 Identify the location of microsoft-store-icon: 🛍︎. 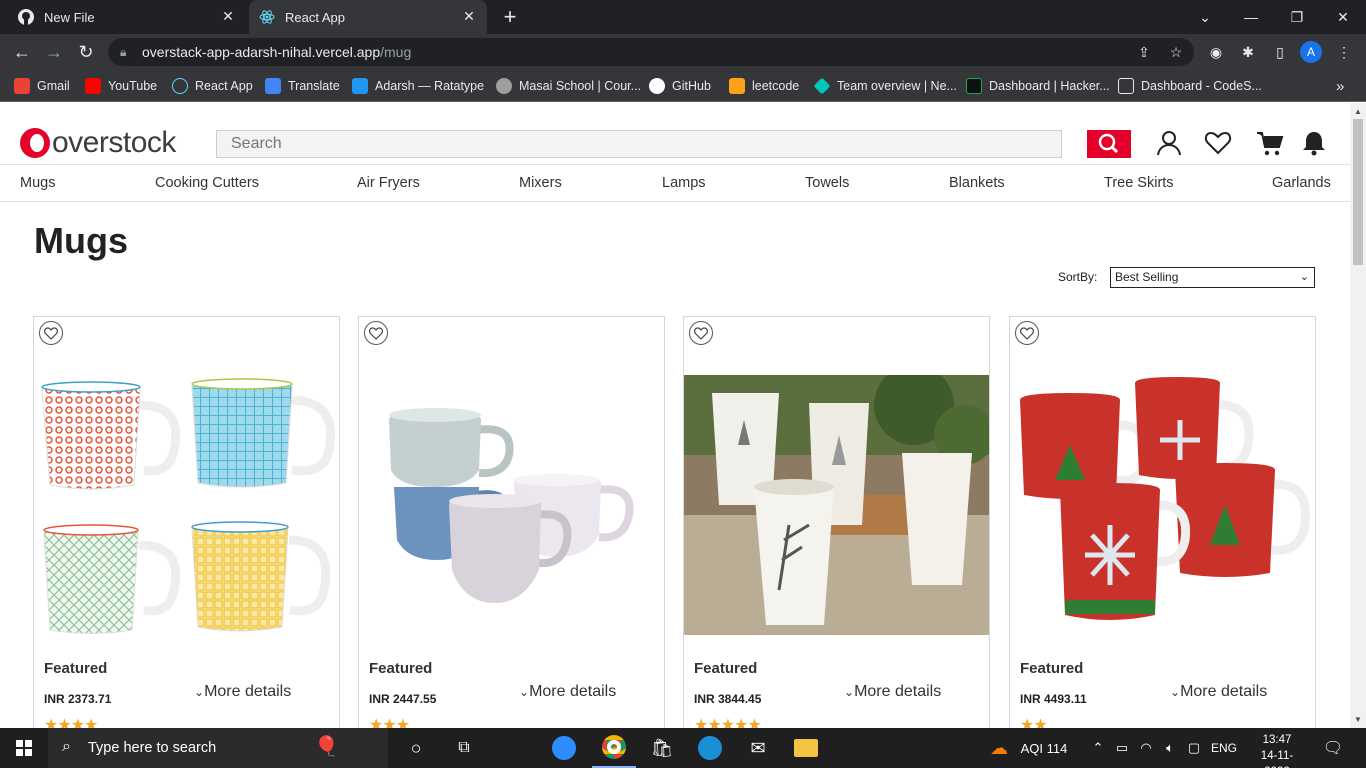
(662, 748).